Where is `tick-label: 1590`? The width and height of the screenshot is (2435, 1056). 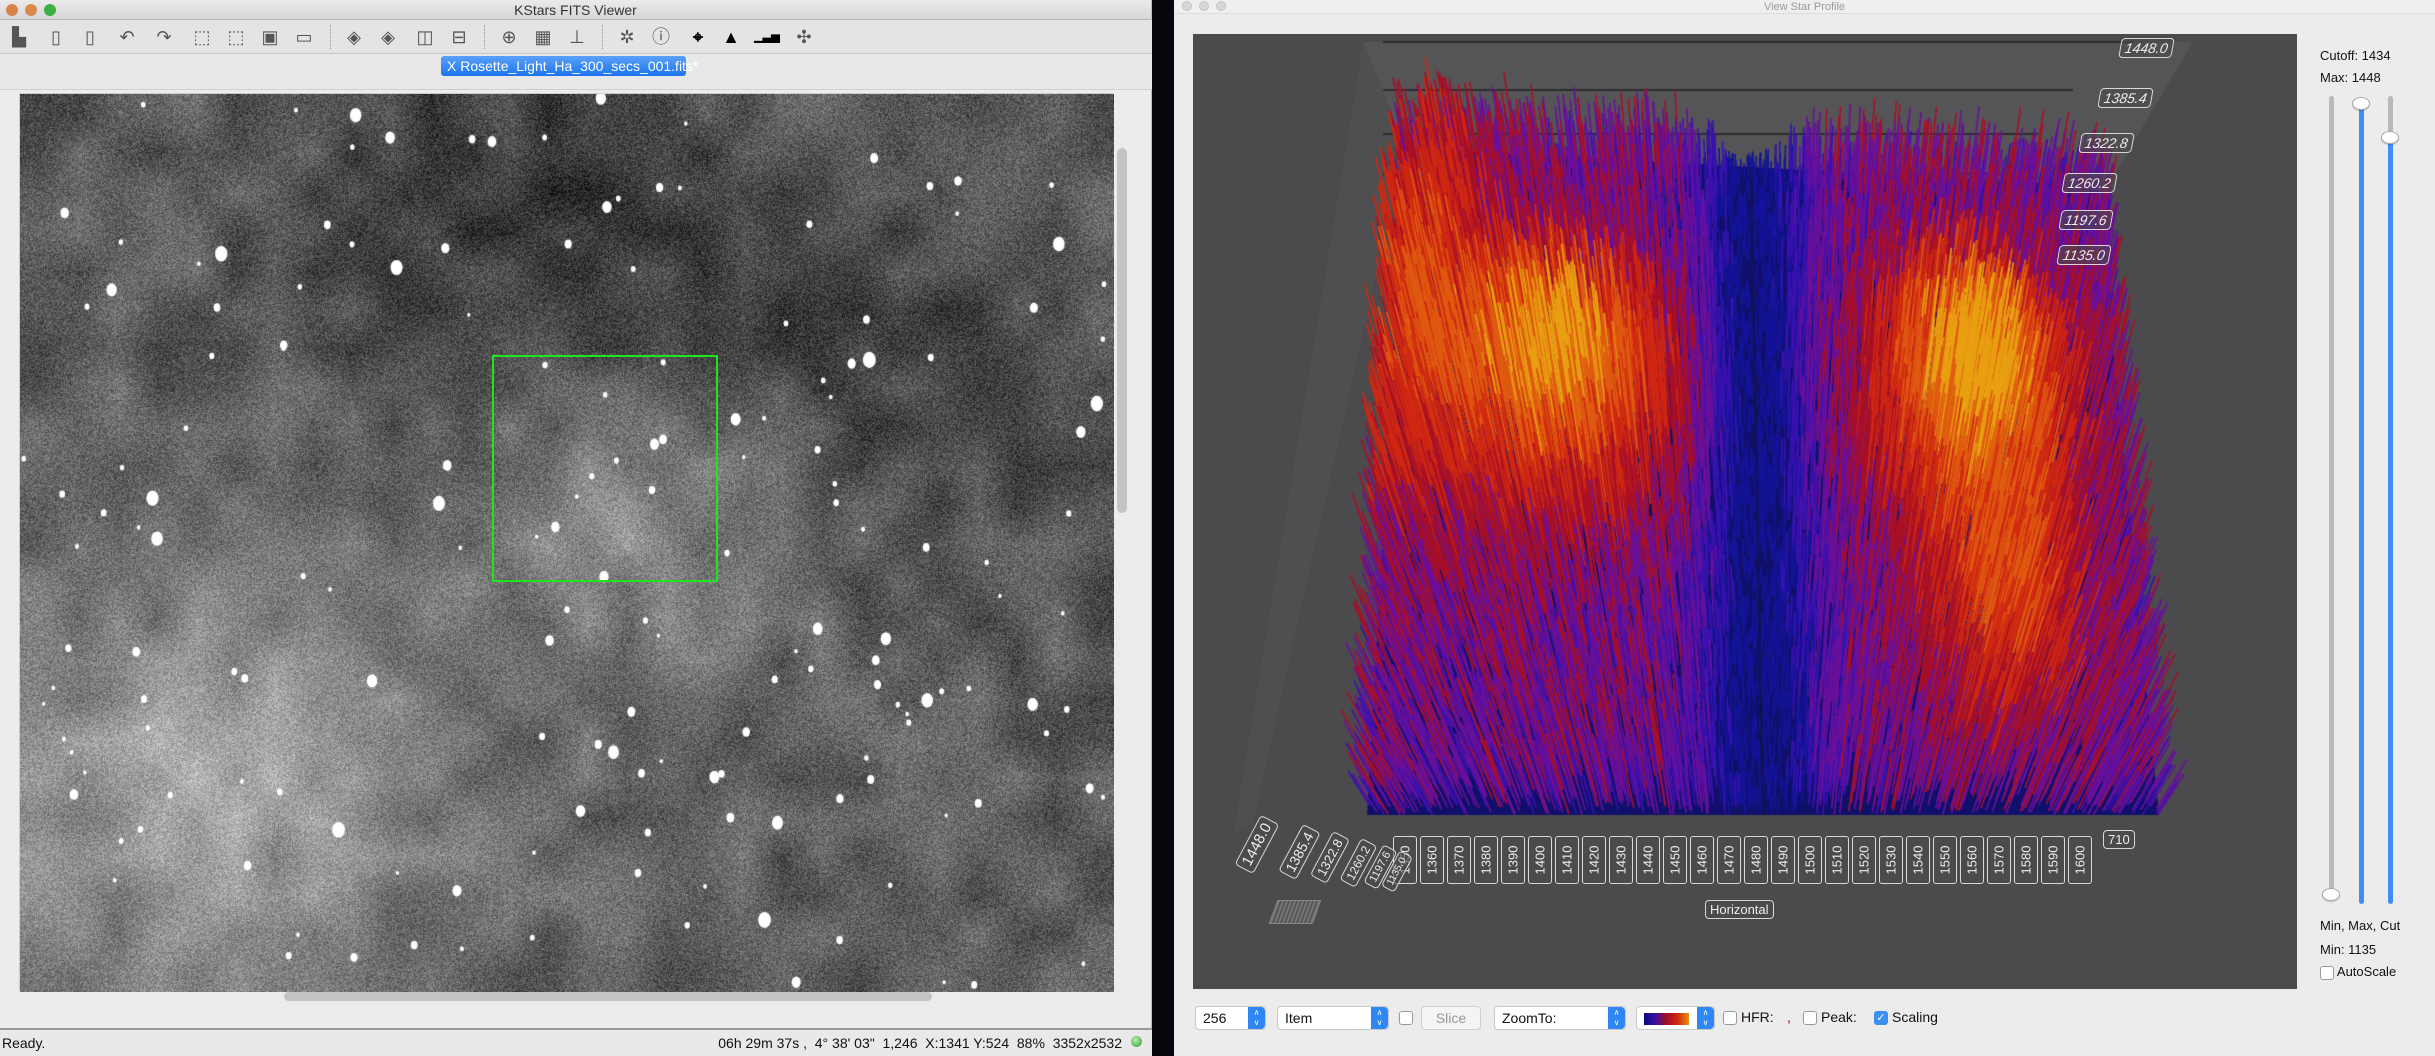
tick-label: 1590 is located at coordinates (2053, 860).